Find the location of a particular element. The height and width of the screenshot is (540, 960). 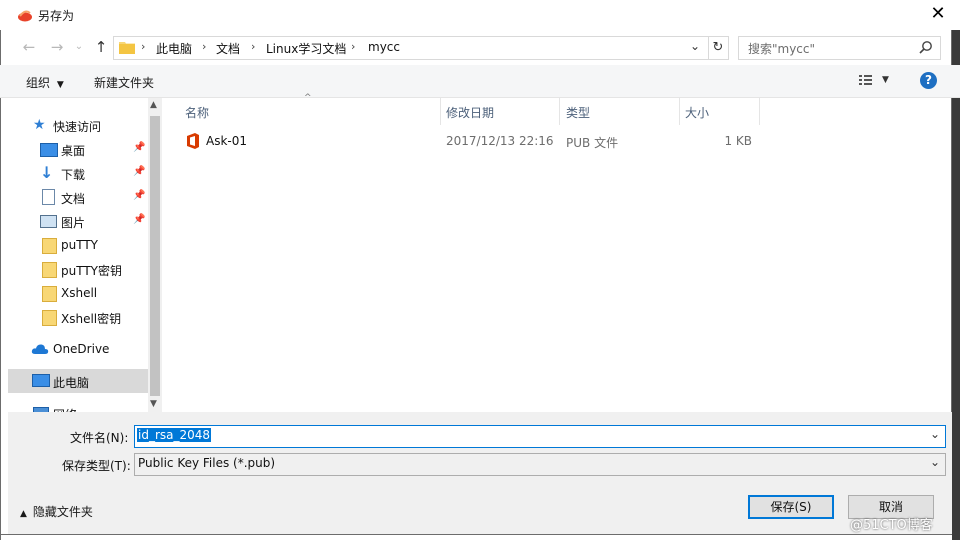

help-icon: ? is located at coordinates (928, 80).